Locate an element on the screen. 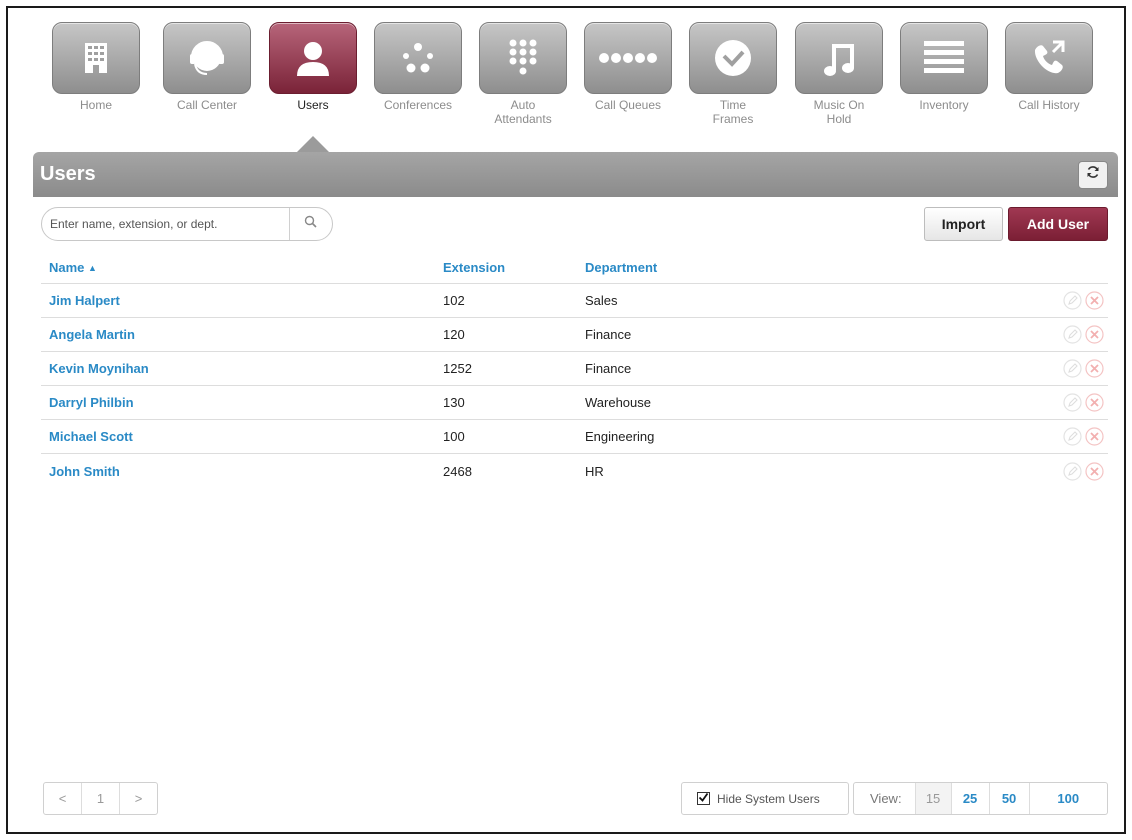  add-user-button: Add User is located at coordinates (1058, 224).